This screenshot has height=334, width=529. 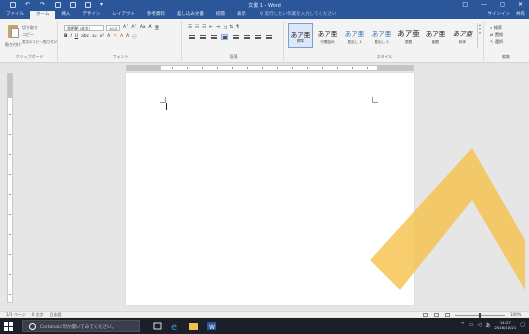 What do you see at coordinates (76, 37) in the screenshot?
I see `underline-icon: U` at bounding box center [76, 37].